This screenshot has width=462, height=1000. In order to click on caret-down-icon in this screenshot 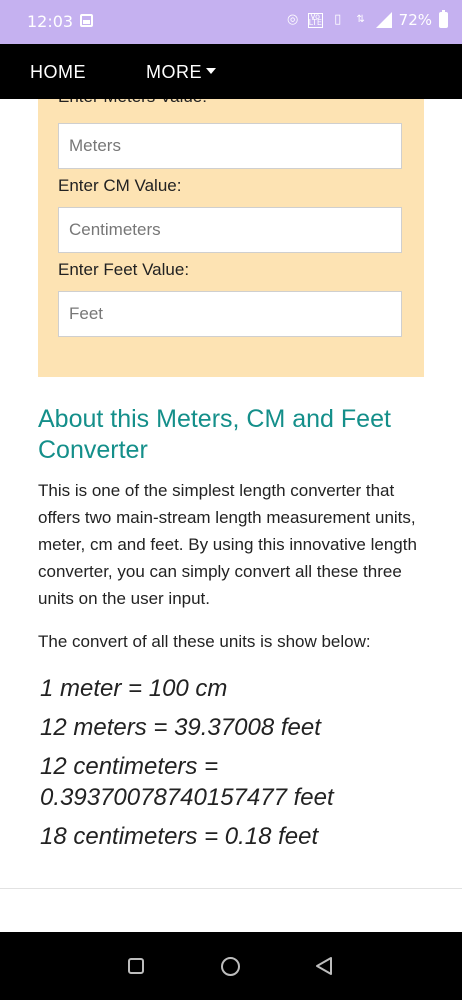, I will do `click(211, 71)`.